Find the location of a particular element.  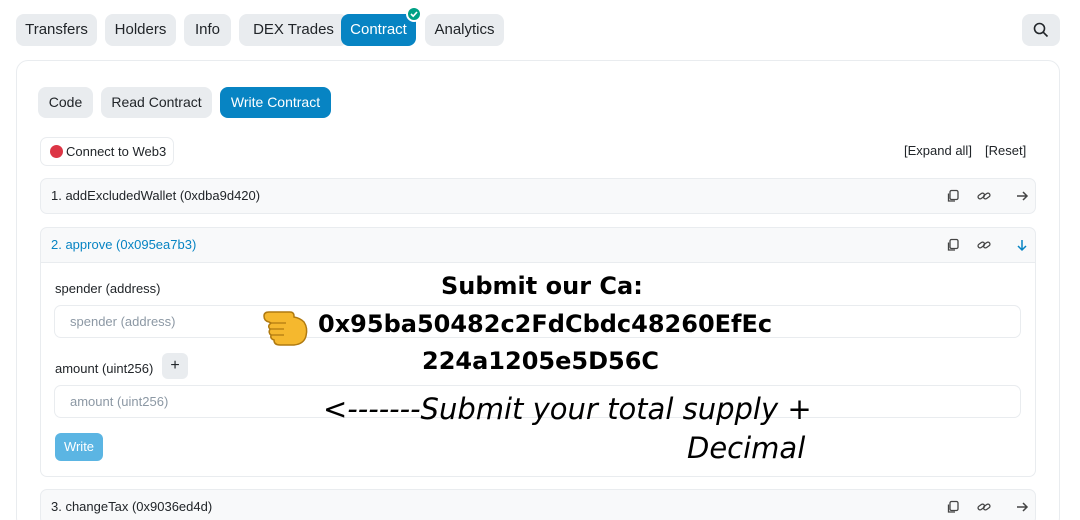

tab-info: Info is located at coordinates (207, 30).